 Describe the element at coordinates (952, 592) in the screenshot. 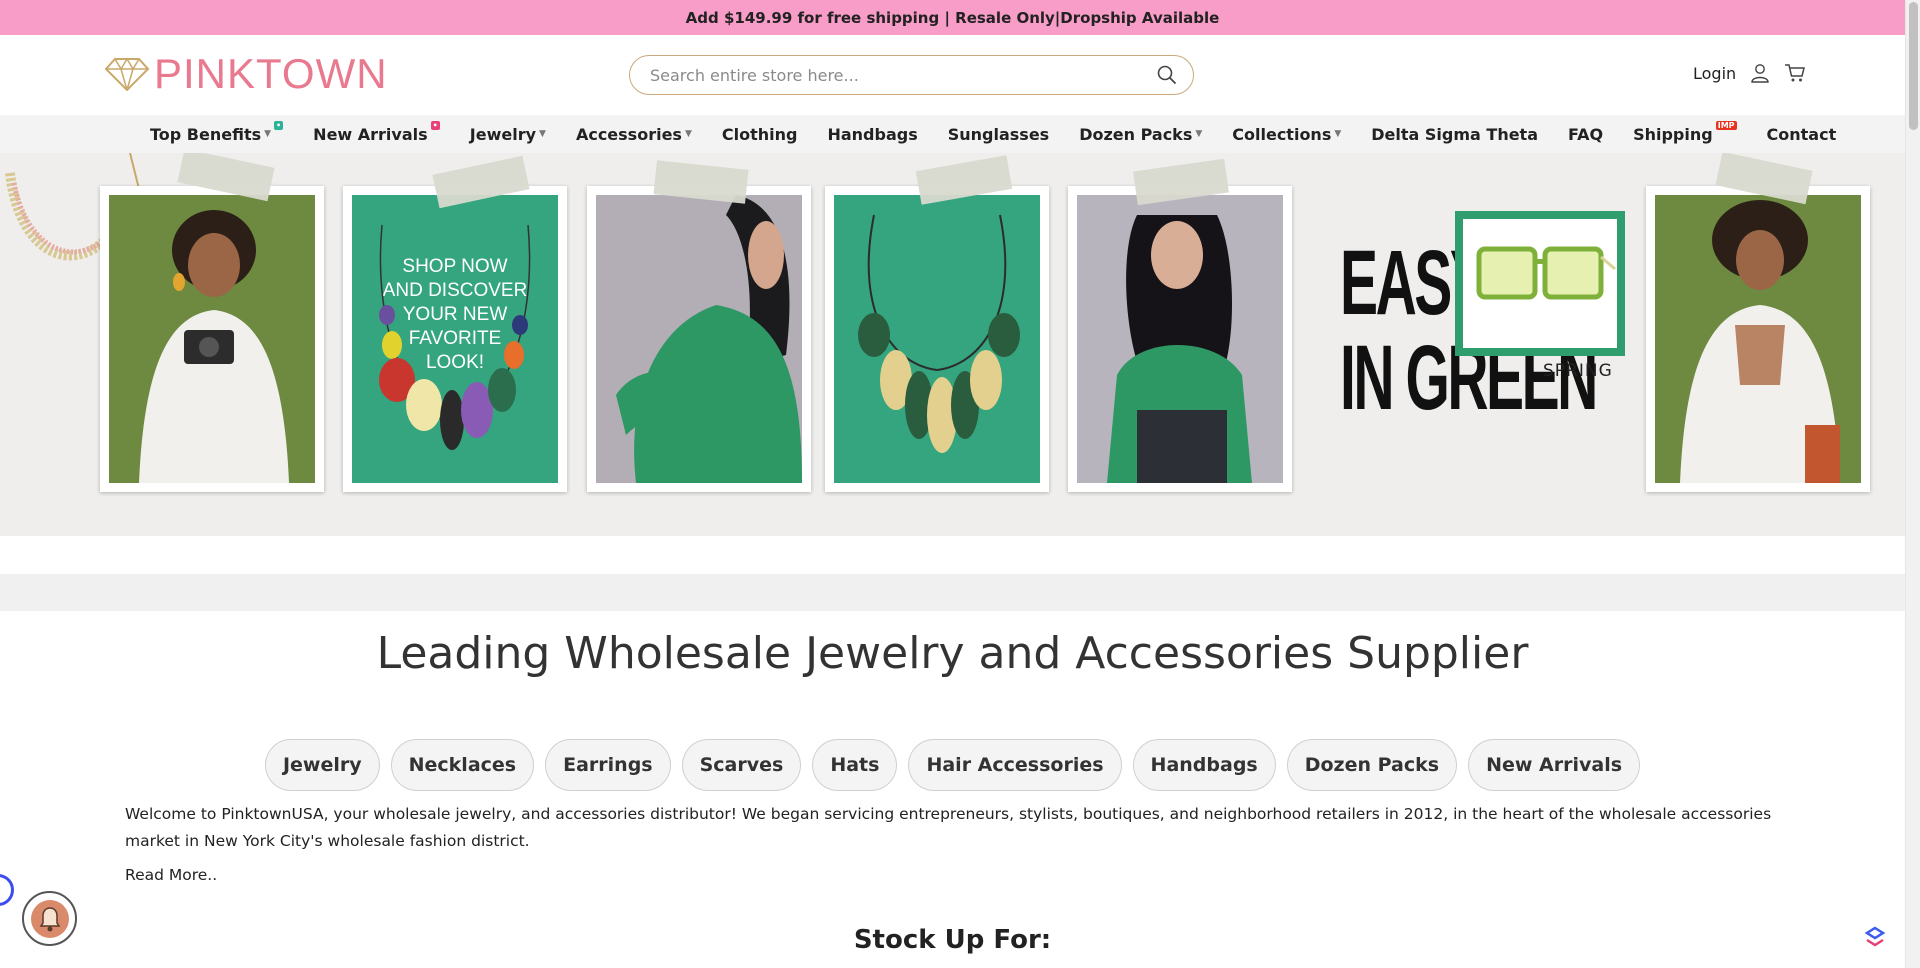

I see `section-divider` at that location.